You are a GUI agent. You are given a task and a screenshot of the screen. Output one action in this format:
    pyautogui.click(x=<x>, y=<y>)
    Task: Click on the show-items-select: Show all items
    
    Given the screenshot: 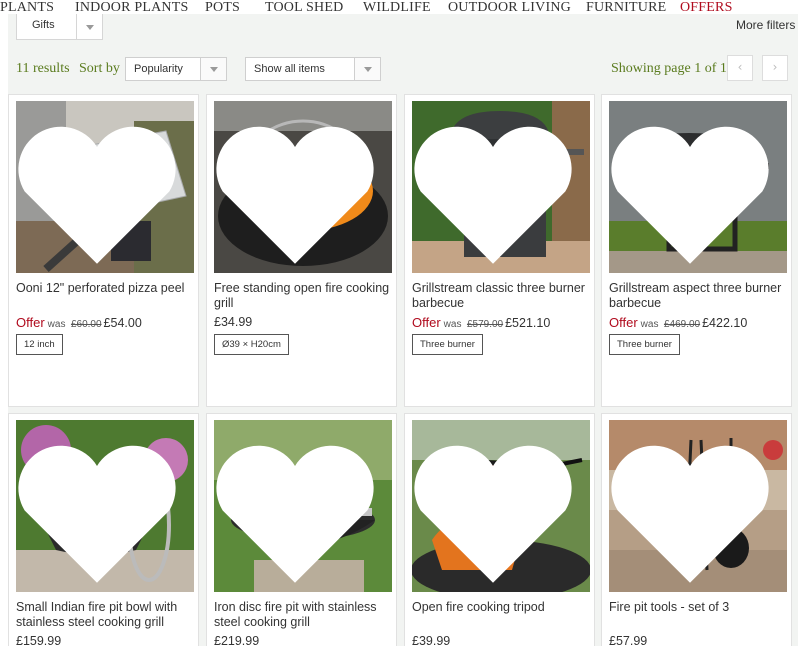 What is the action you would take?
    pyautogui.click(x=313, y=69)
    